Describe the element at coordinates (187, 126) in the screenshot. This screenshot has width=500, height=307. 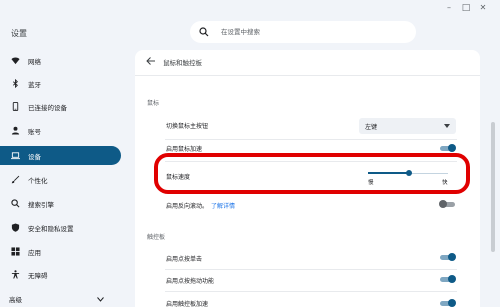
I see `primary-button-label: 切换鼠标主按钮` at that location.